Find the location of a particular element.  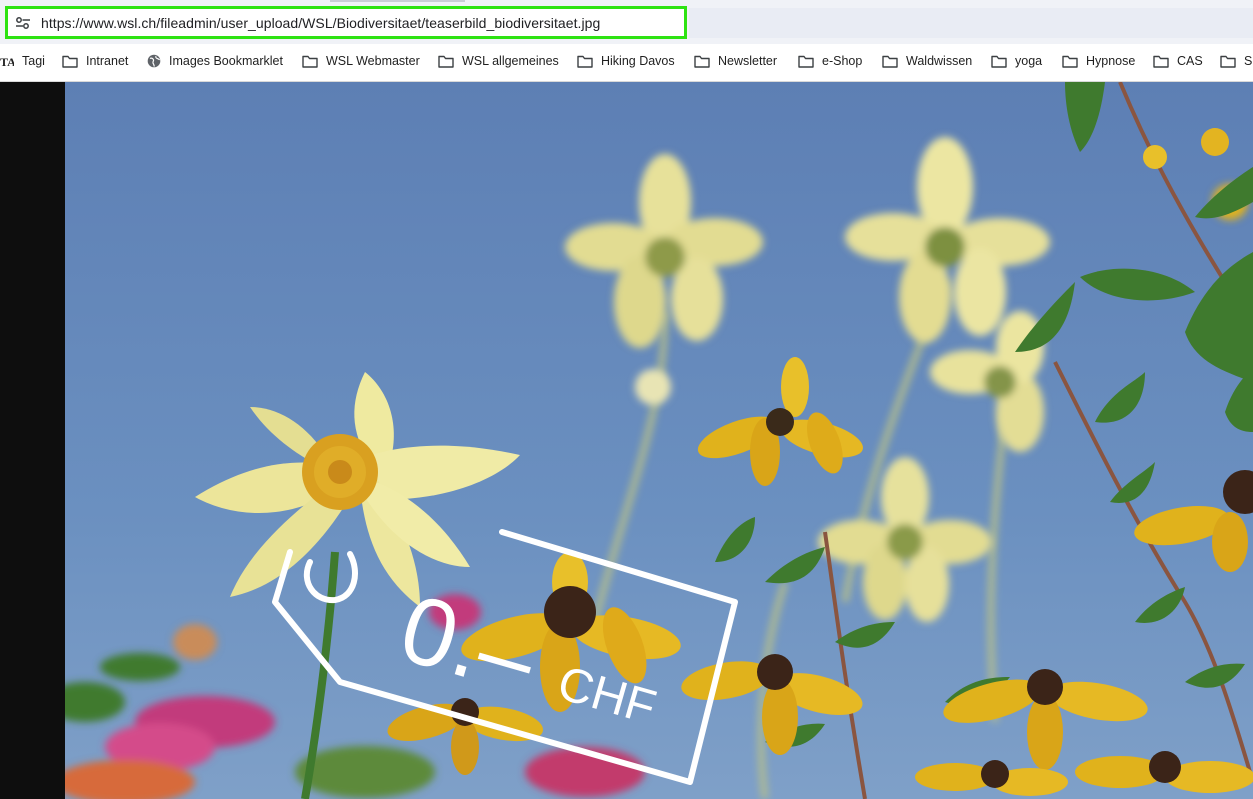

omnibox-background is located at coordinates (971, 23).